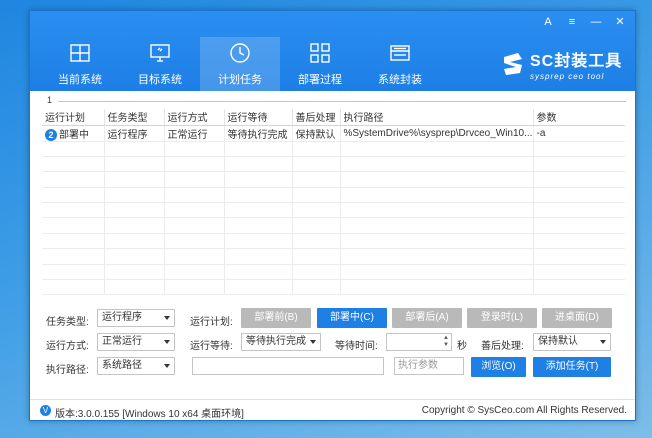  What do you see at coordinates (584, 22) in the screenshot?
I see `window-controls: A ≡ — ✕` at bounding box center [584, 22].